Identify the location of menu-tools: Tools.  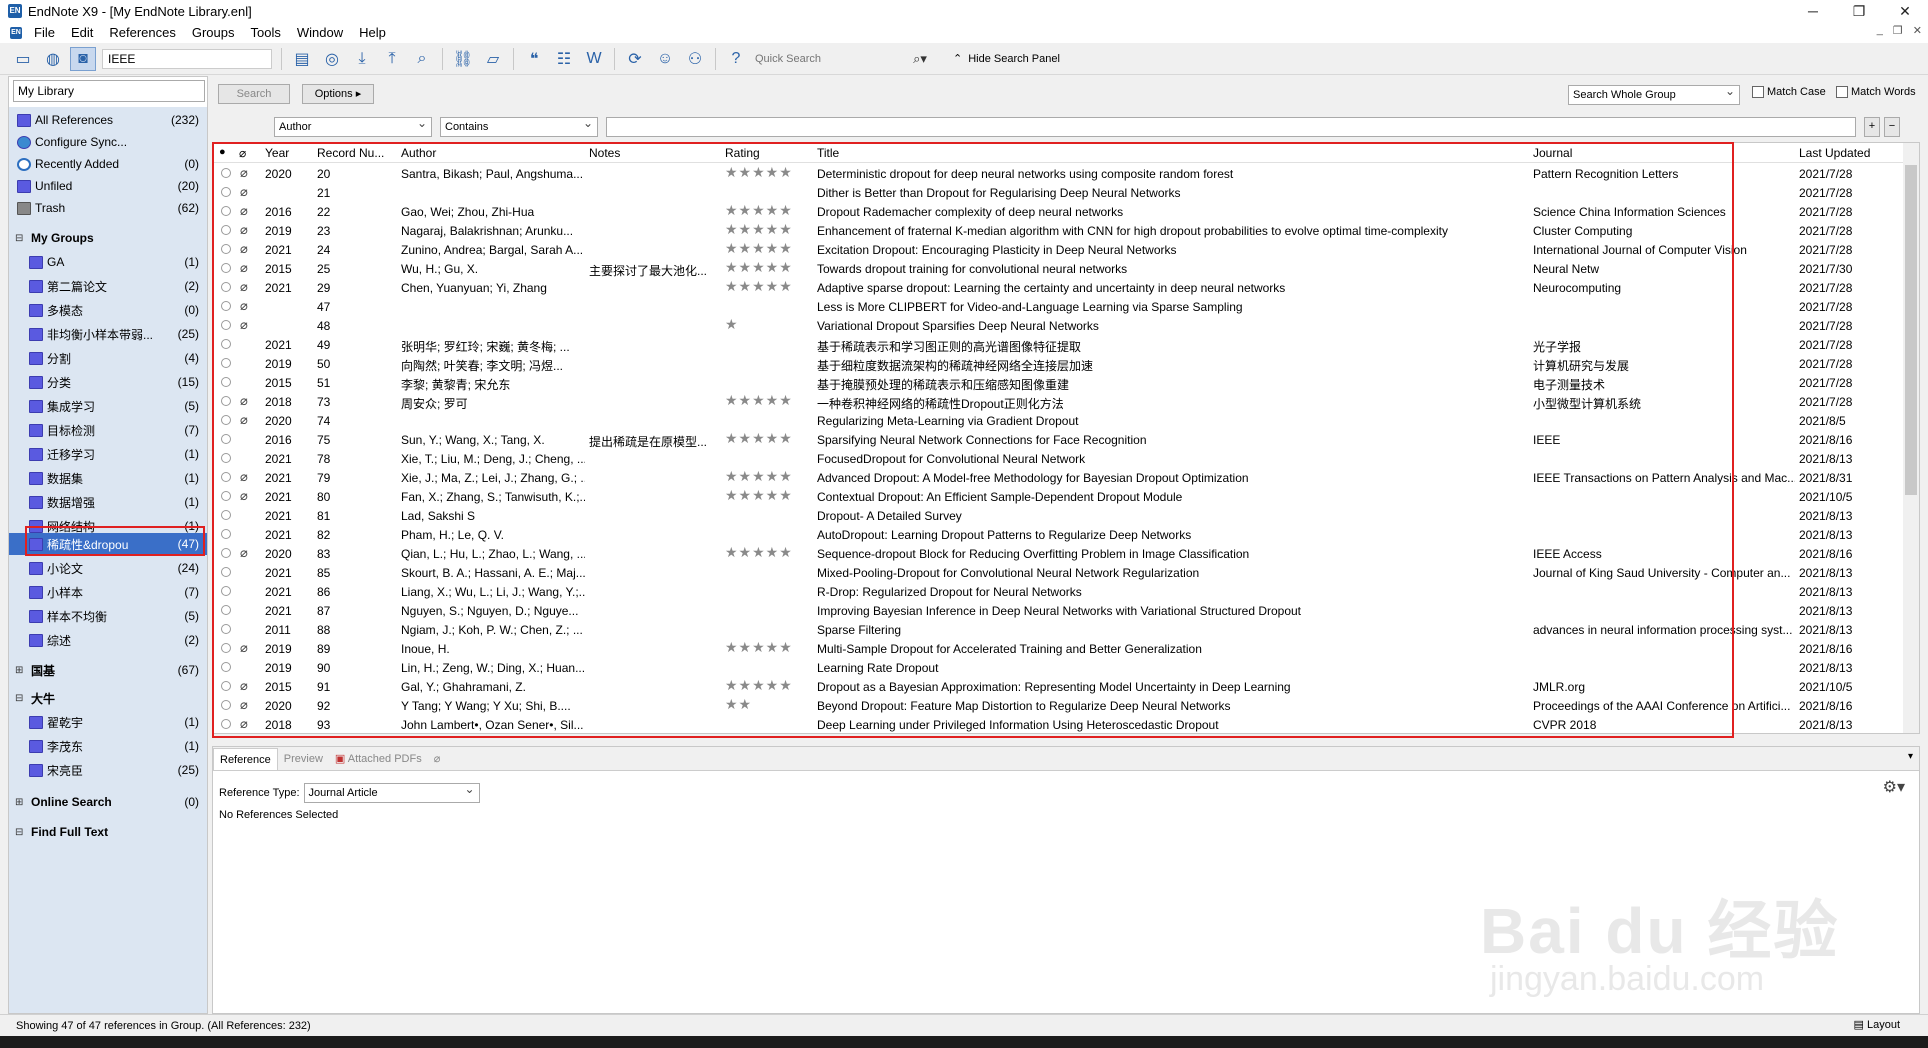
(265, 32).